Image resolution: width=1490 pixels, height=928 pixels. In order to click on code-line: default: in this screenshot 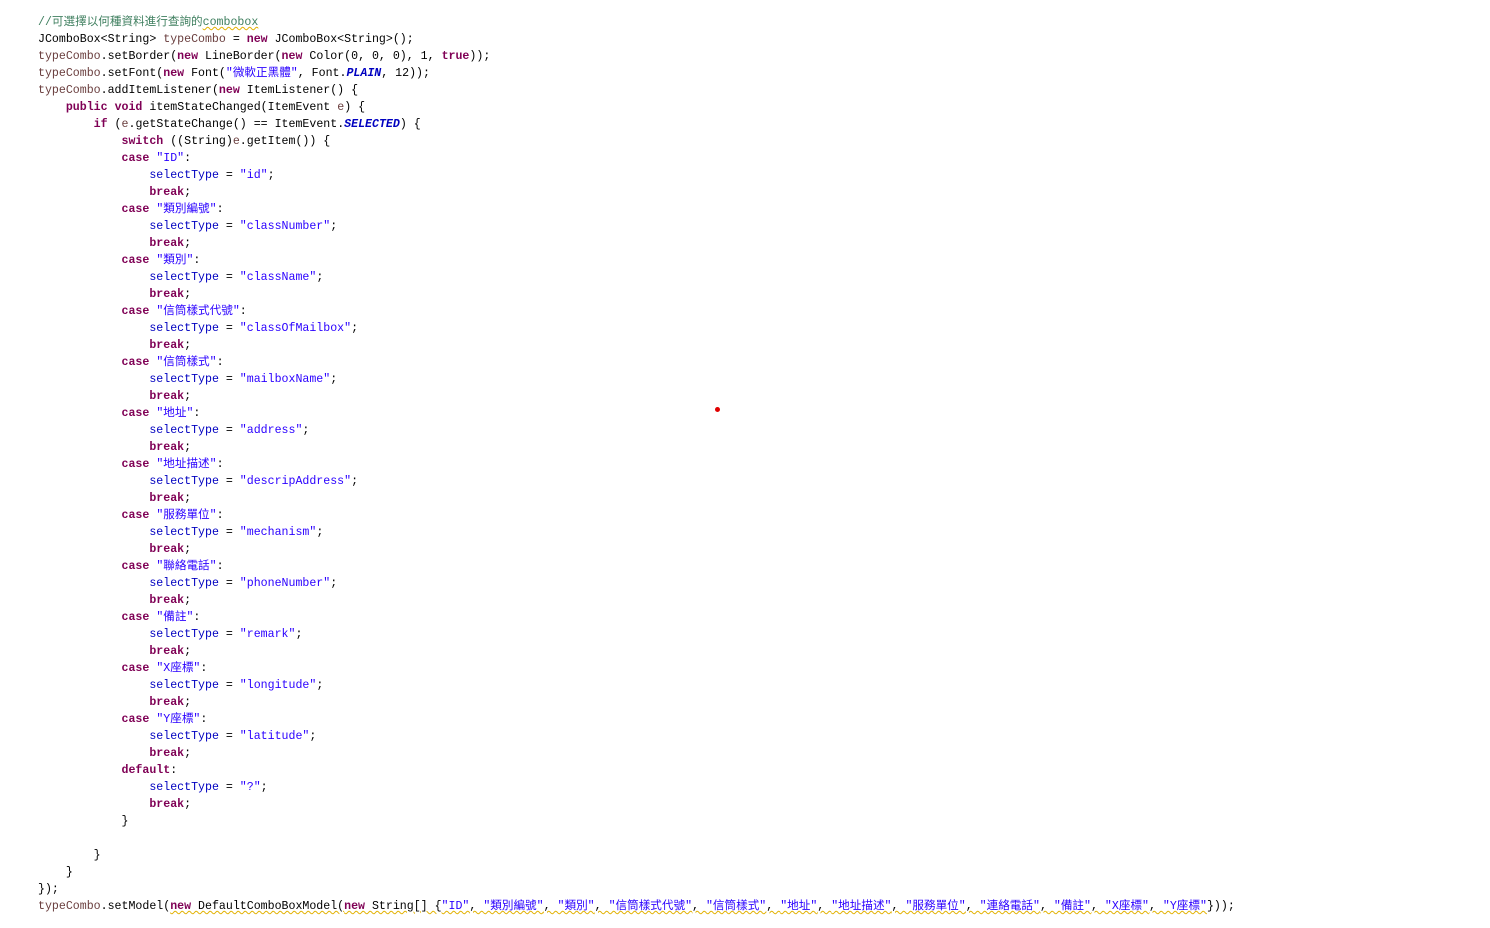, I will do `click(764, 770)`.